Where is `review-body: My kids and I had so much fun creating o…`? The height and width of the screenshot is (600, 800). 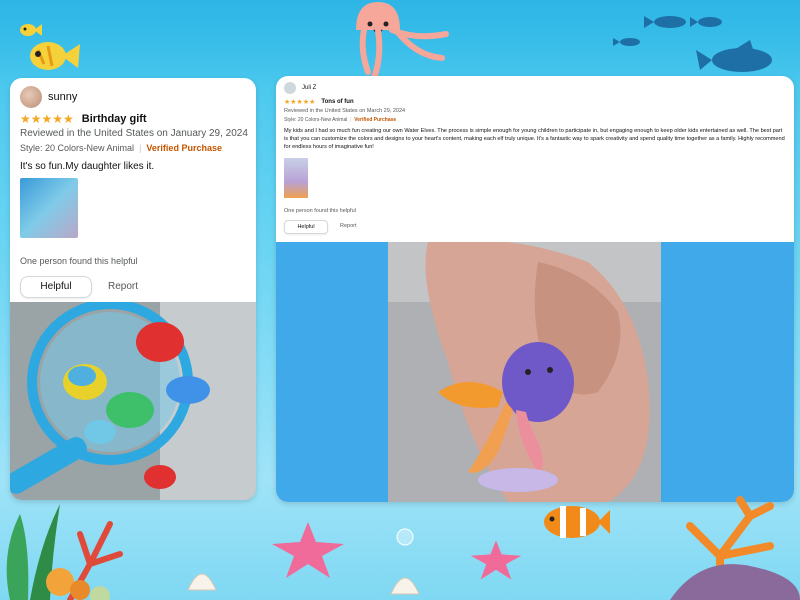 review-body: My kids and I had so much fun creating o… is located at coordinates (534, 139).